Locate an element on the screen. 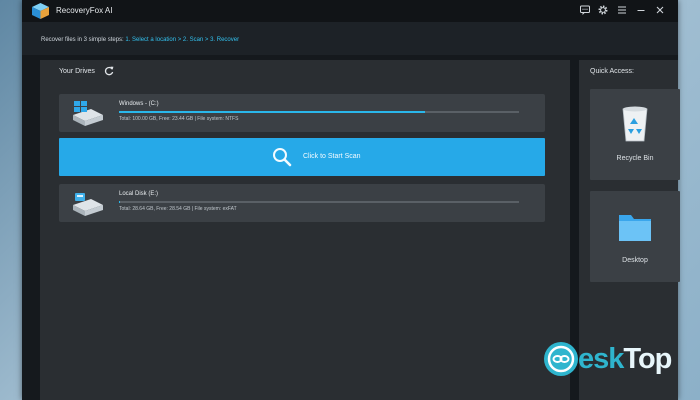  feedback-icon is located at coordinates (585, 10).